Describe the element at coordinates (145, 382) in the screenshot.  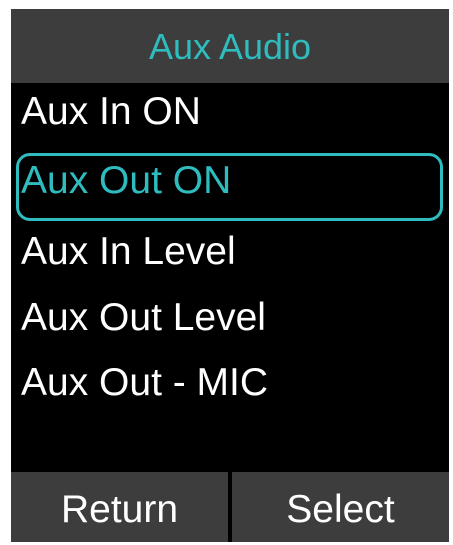
I see `menu-item-label: Aux Out - MIC` at that location.